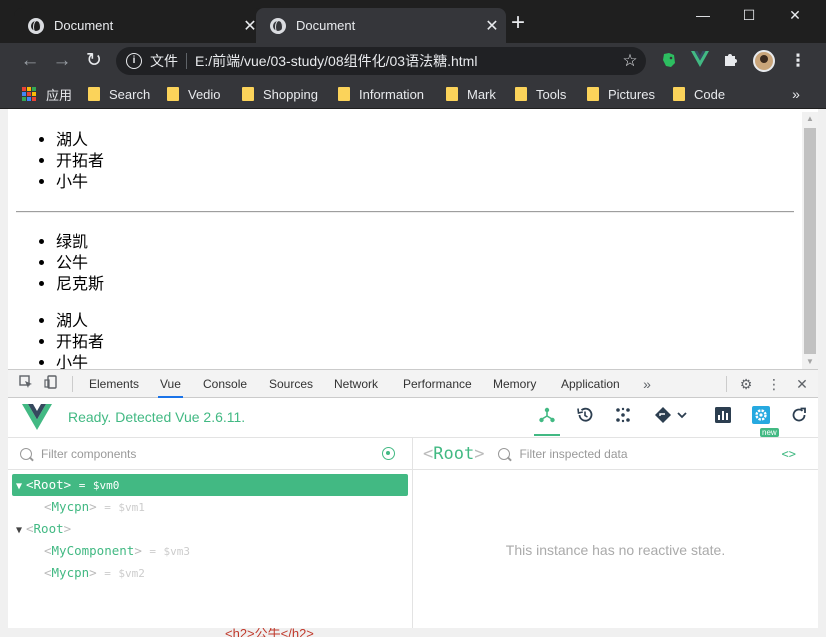 The height and width of the screenshot is (637, 826). What do you see at coordinates (699, 94) in the screenshot?
I see `bookmark-code: Code` at bounding box center [699, 94].